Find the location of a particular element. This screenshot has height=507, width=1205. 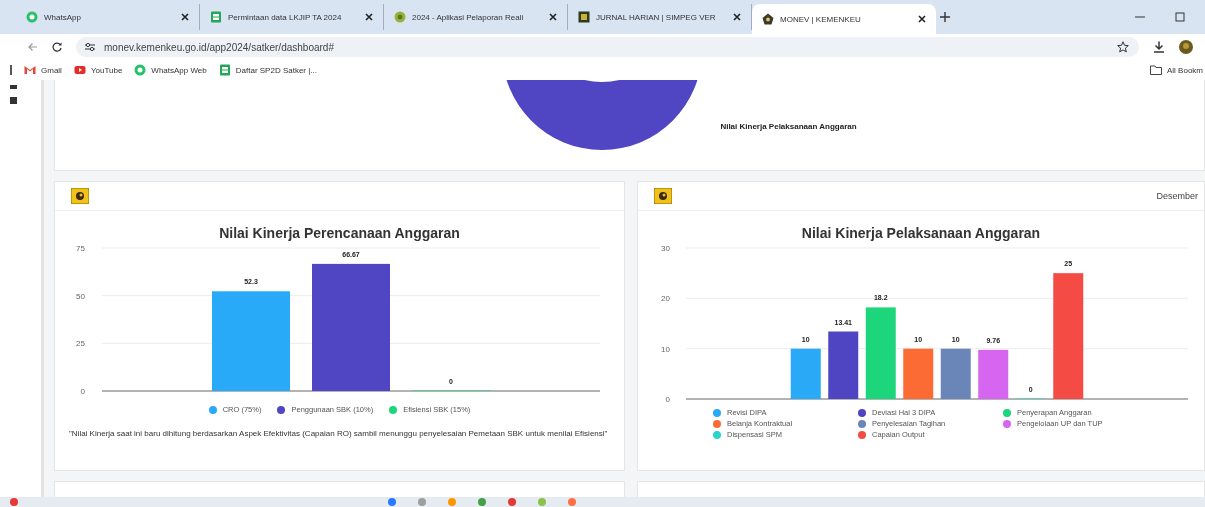

avatar-icon is located at coordinates (1186, 47).